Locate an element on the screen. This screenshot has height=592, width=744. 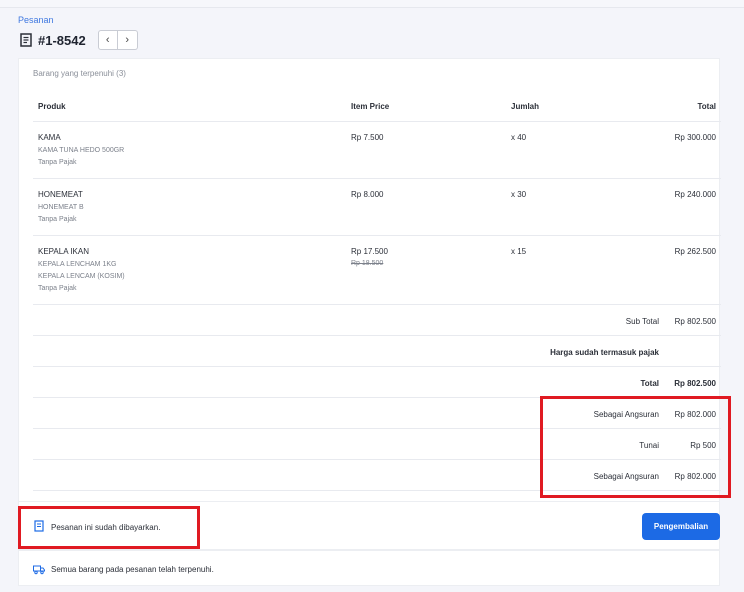
order-id: #1-8542 is located at coordinates (62, 40).